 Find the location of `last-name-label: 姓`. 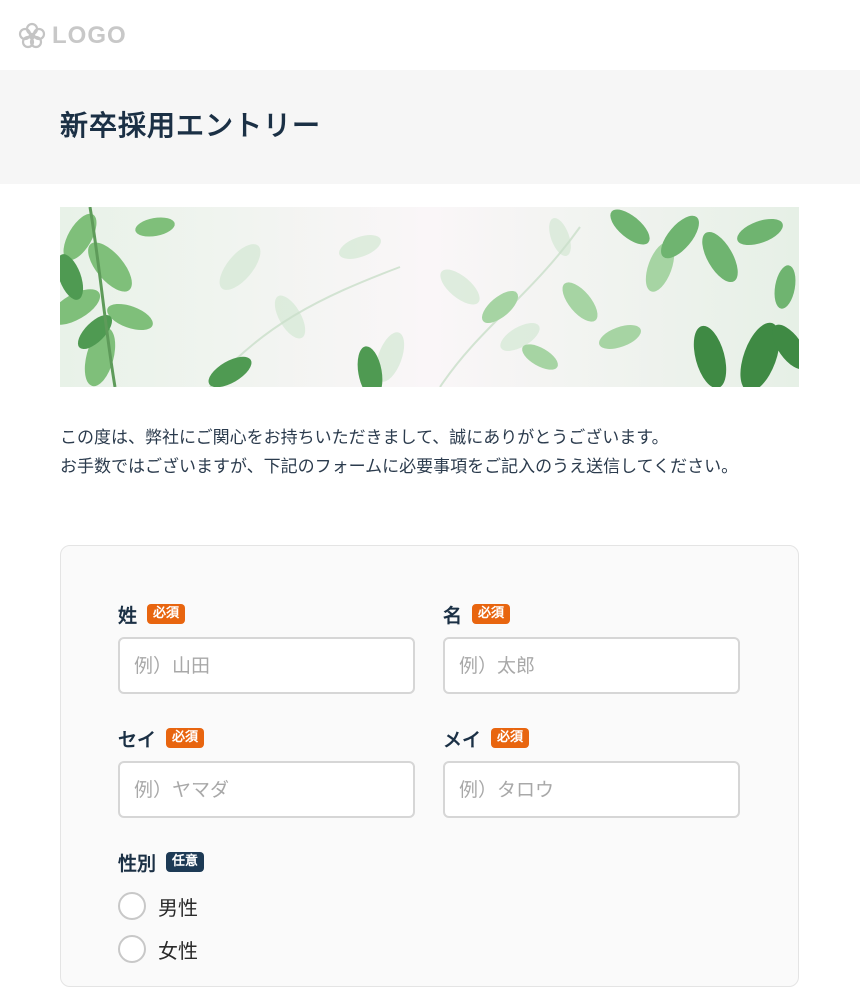

last-name-label: 姓 is located at coordinates (128, 615).